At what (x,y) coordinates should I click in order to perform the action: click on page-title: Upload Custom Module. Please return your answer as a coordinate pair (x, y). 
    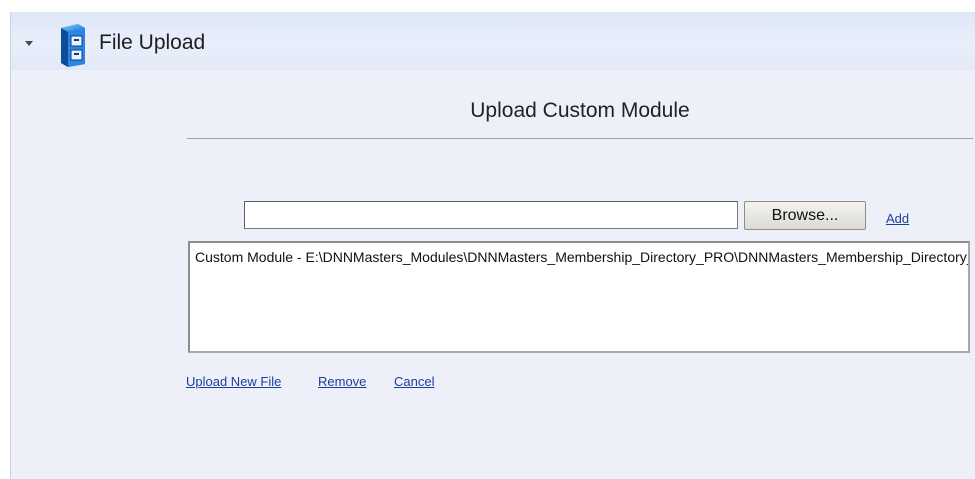
    Looking at the image, I should click on (580, 110).